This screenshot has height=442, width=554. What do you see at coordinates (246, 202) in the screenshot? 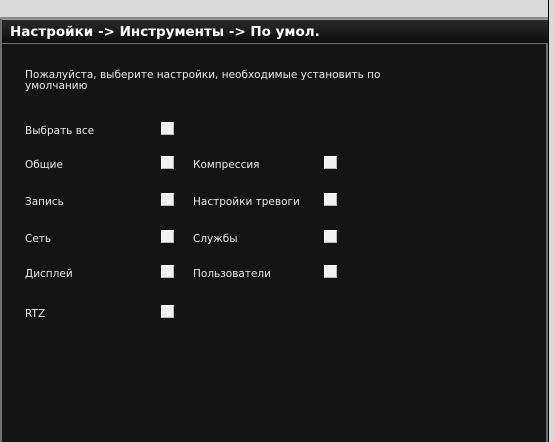
I see `alarm-settings-label: Настройки тревоги` at bounding box center [246, 202].